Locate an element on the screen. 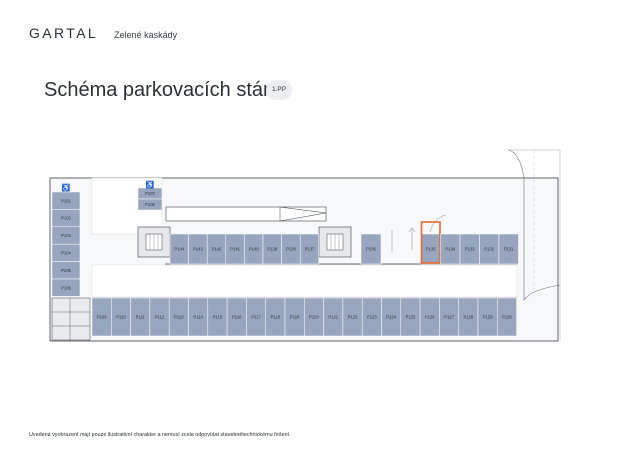 This screenshot has width=625, height=468. parking-space-p134: P134 is located at coordinates (450, 249).